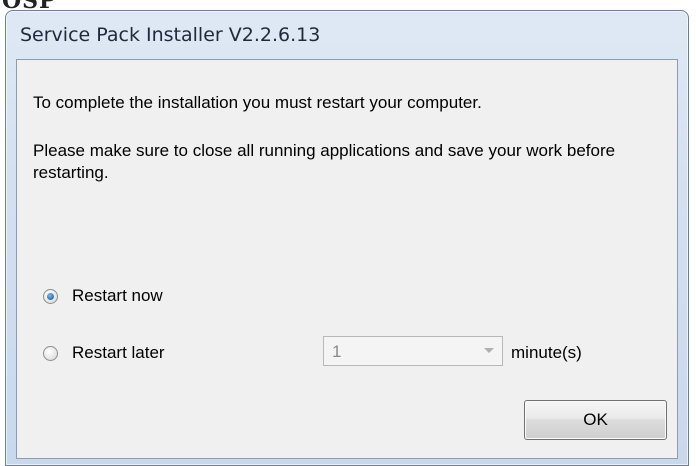 This screenshot has width=696, height=466. Describe the element at coordinates (595, 420) in the screenshot. I see `ok-button: OK` at that location.